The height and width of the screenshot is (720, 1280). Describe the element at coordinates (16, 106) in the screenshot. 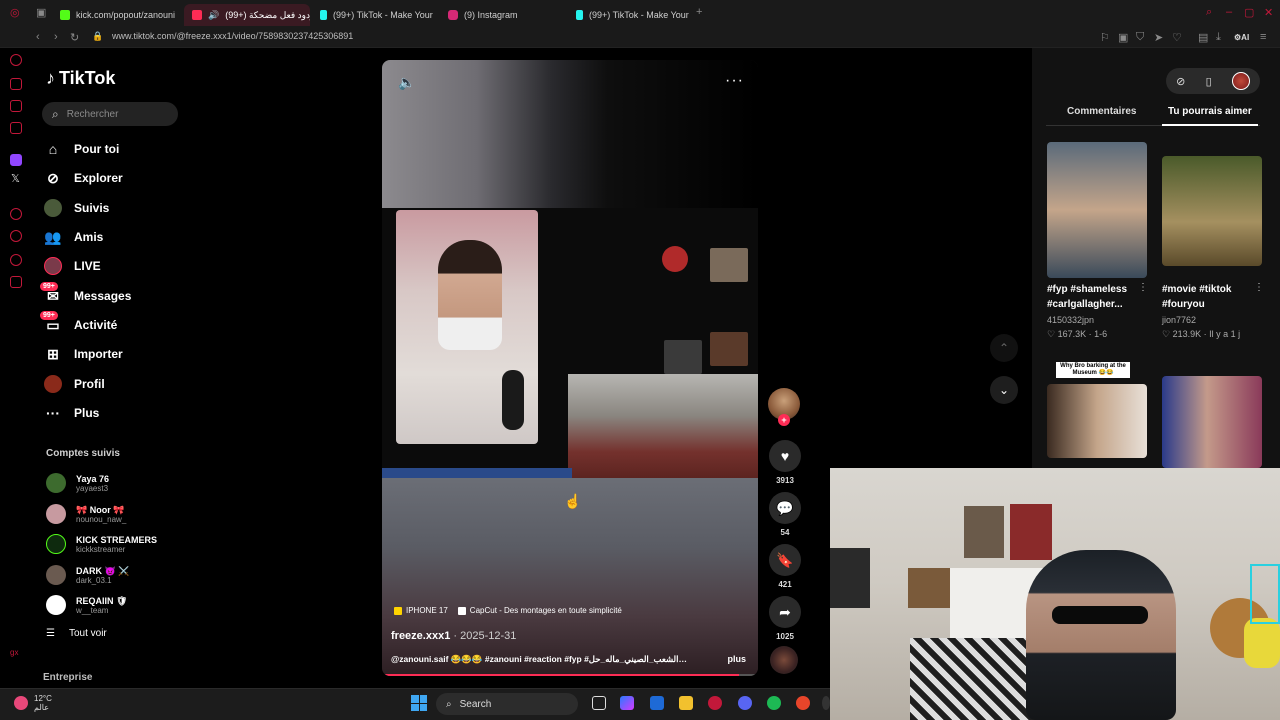

I see `messenger-icon` at that location.